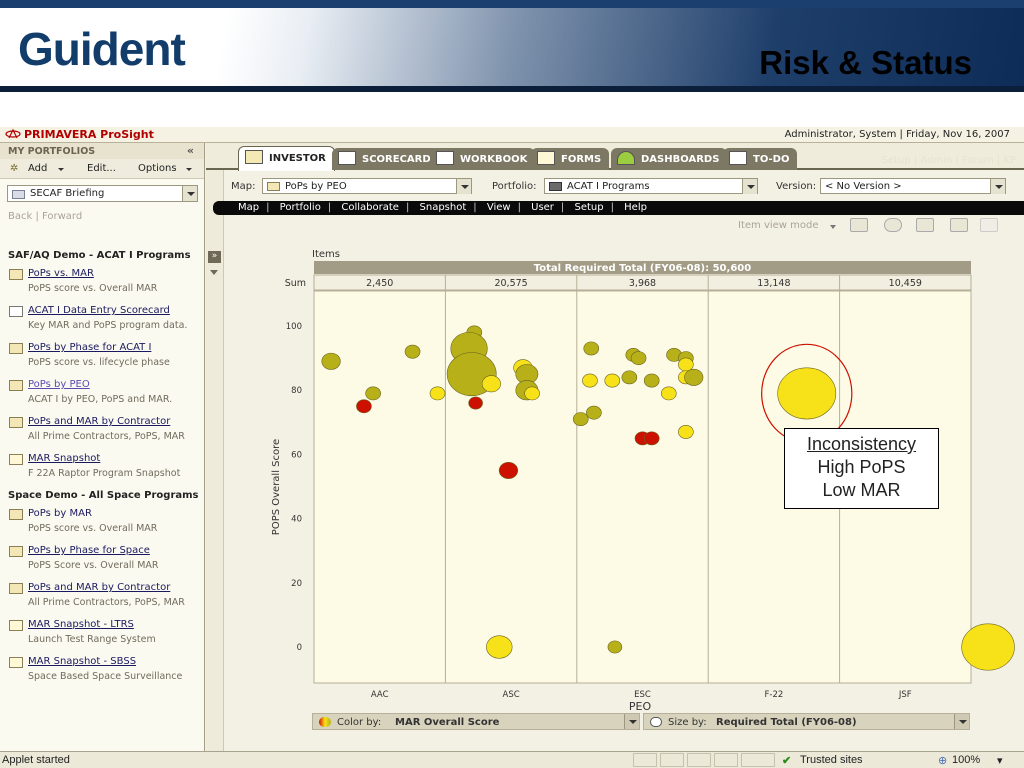  I want to click on app-logo: PRIMAVERA ProSight, so click(79, 134).